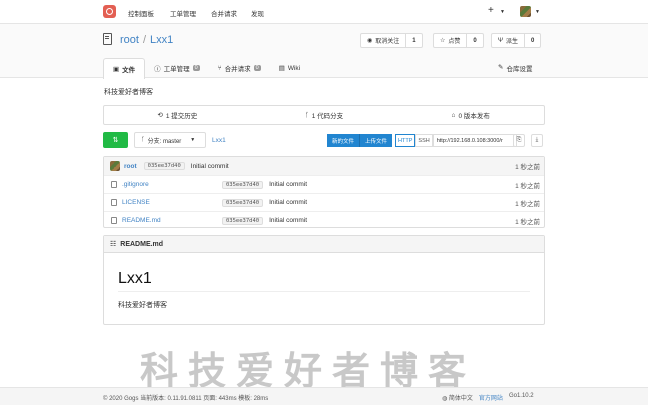 Image resolution: width=648 pixels, height=405 pixels. Describe the element at coordinates (470, 115) in the screenshot. I see `releases-stat: ⌂ 0 版本发布` at that location.